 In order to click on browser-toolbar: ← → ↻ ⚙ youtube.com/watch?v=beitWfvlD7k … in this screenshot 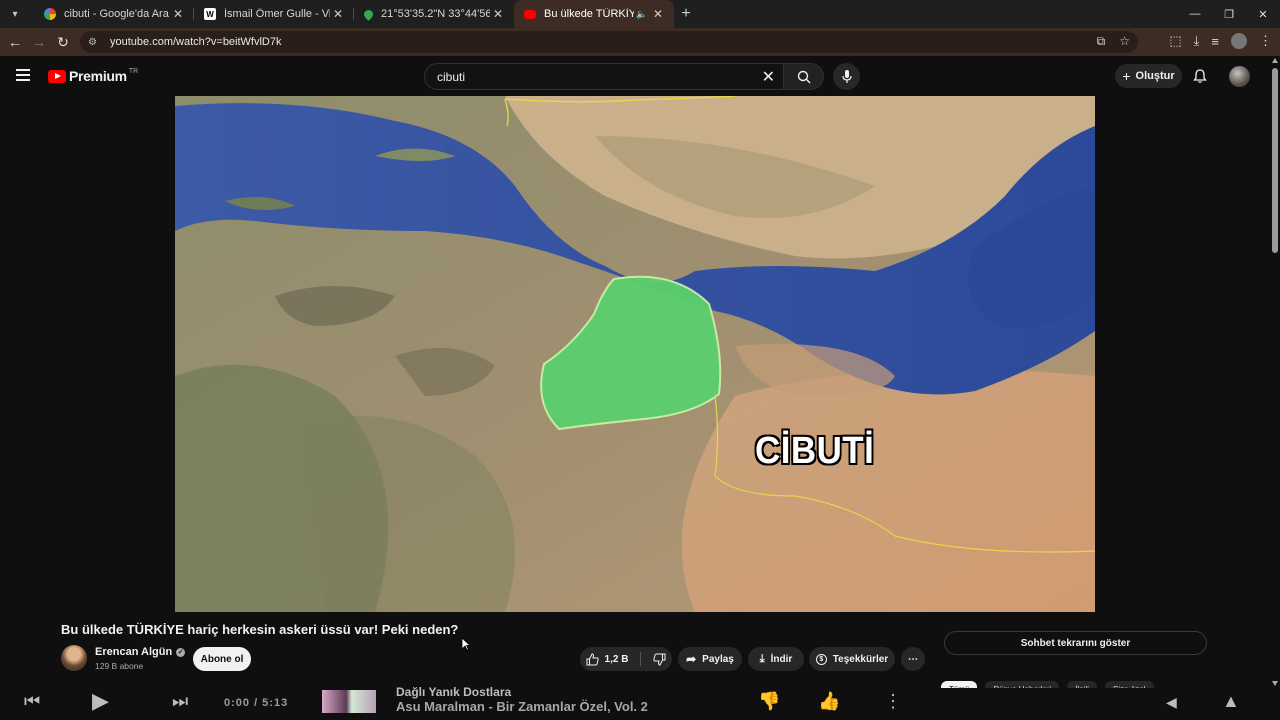, I will do `click(640, 42)`.